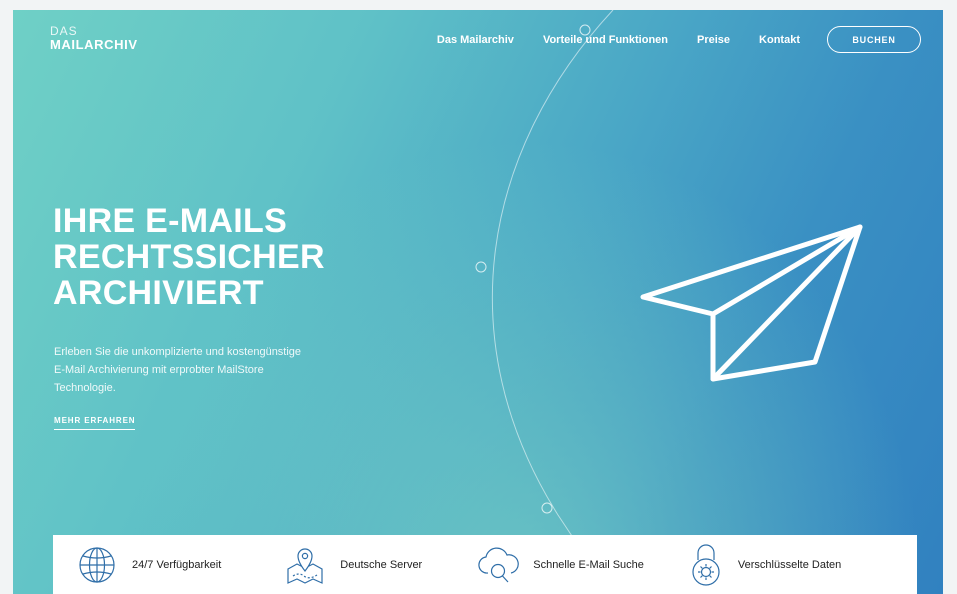  Describe the element at coordinates (94, 44) in the screenshot. I see `logo-big-text: MAILARCHIV` at that location.